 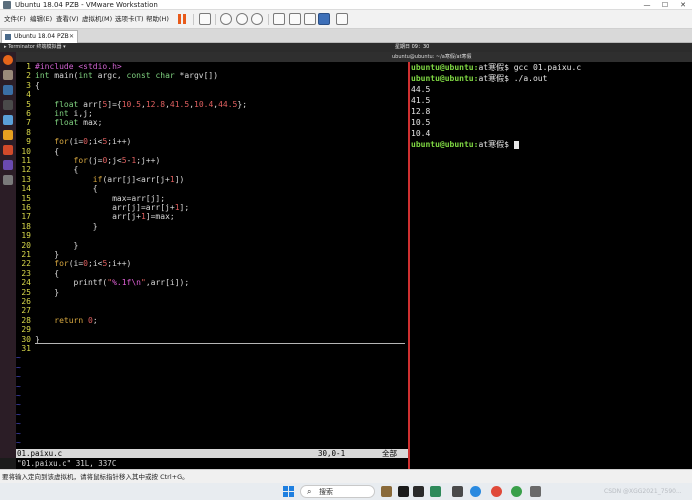 I want to click on vim-line-number: 16, so click(x=26, y=207).